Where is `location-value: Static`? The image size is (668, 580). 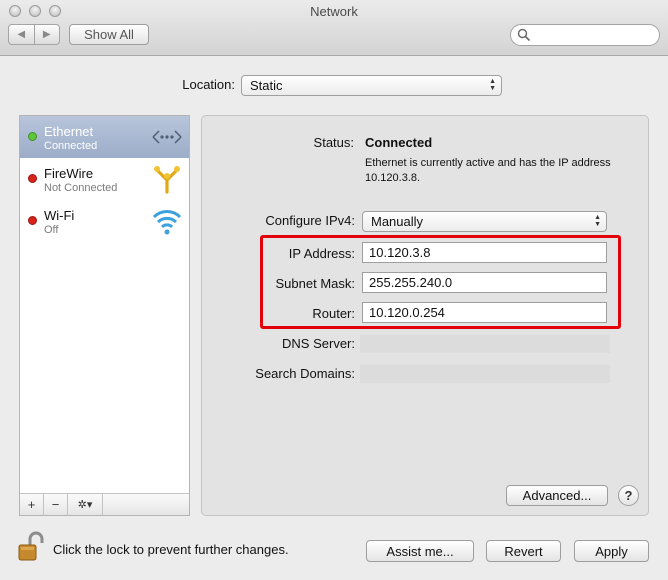
location-value: Static is located at coordinates (266, 85).